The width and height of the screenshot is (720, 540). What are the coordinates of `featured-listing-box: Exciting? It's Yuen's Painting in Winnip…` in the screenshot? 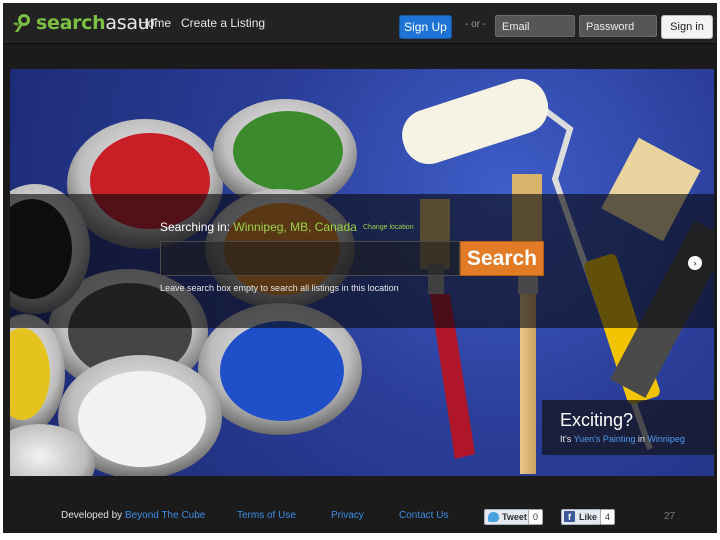 It's located at (628, 427).